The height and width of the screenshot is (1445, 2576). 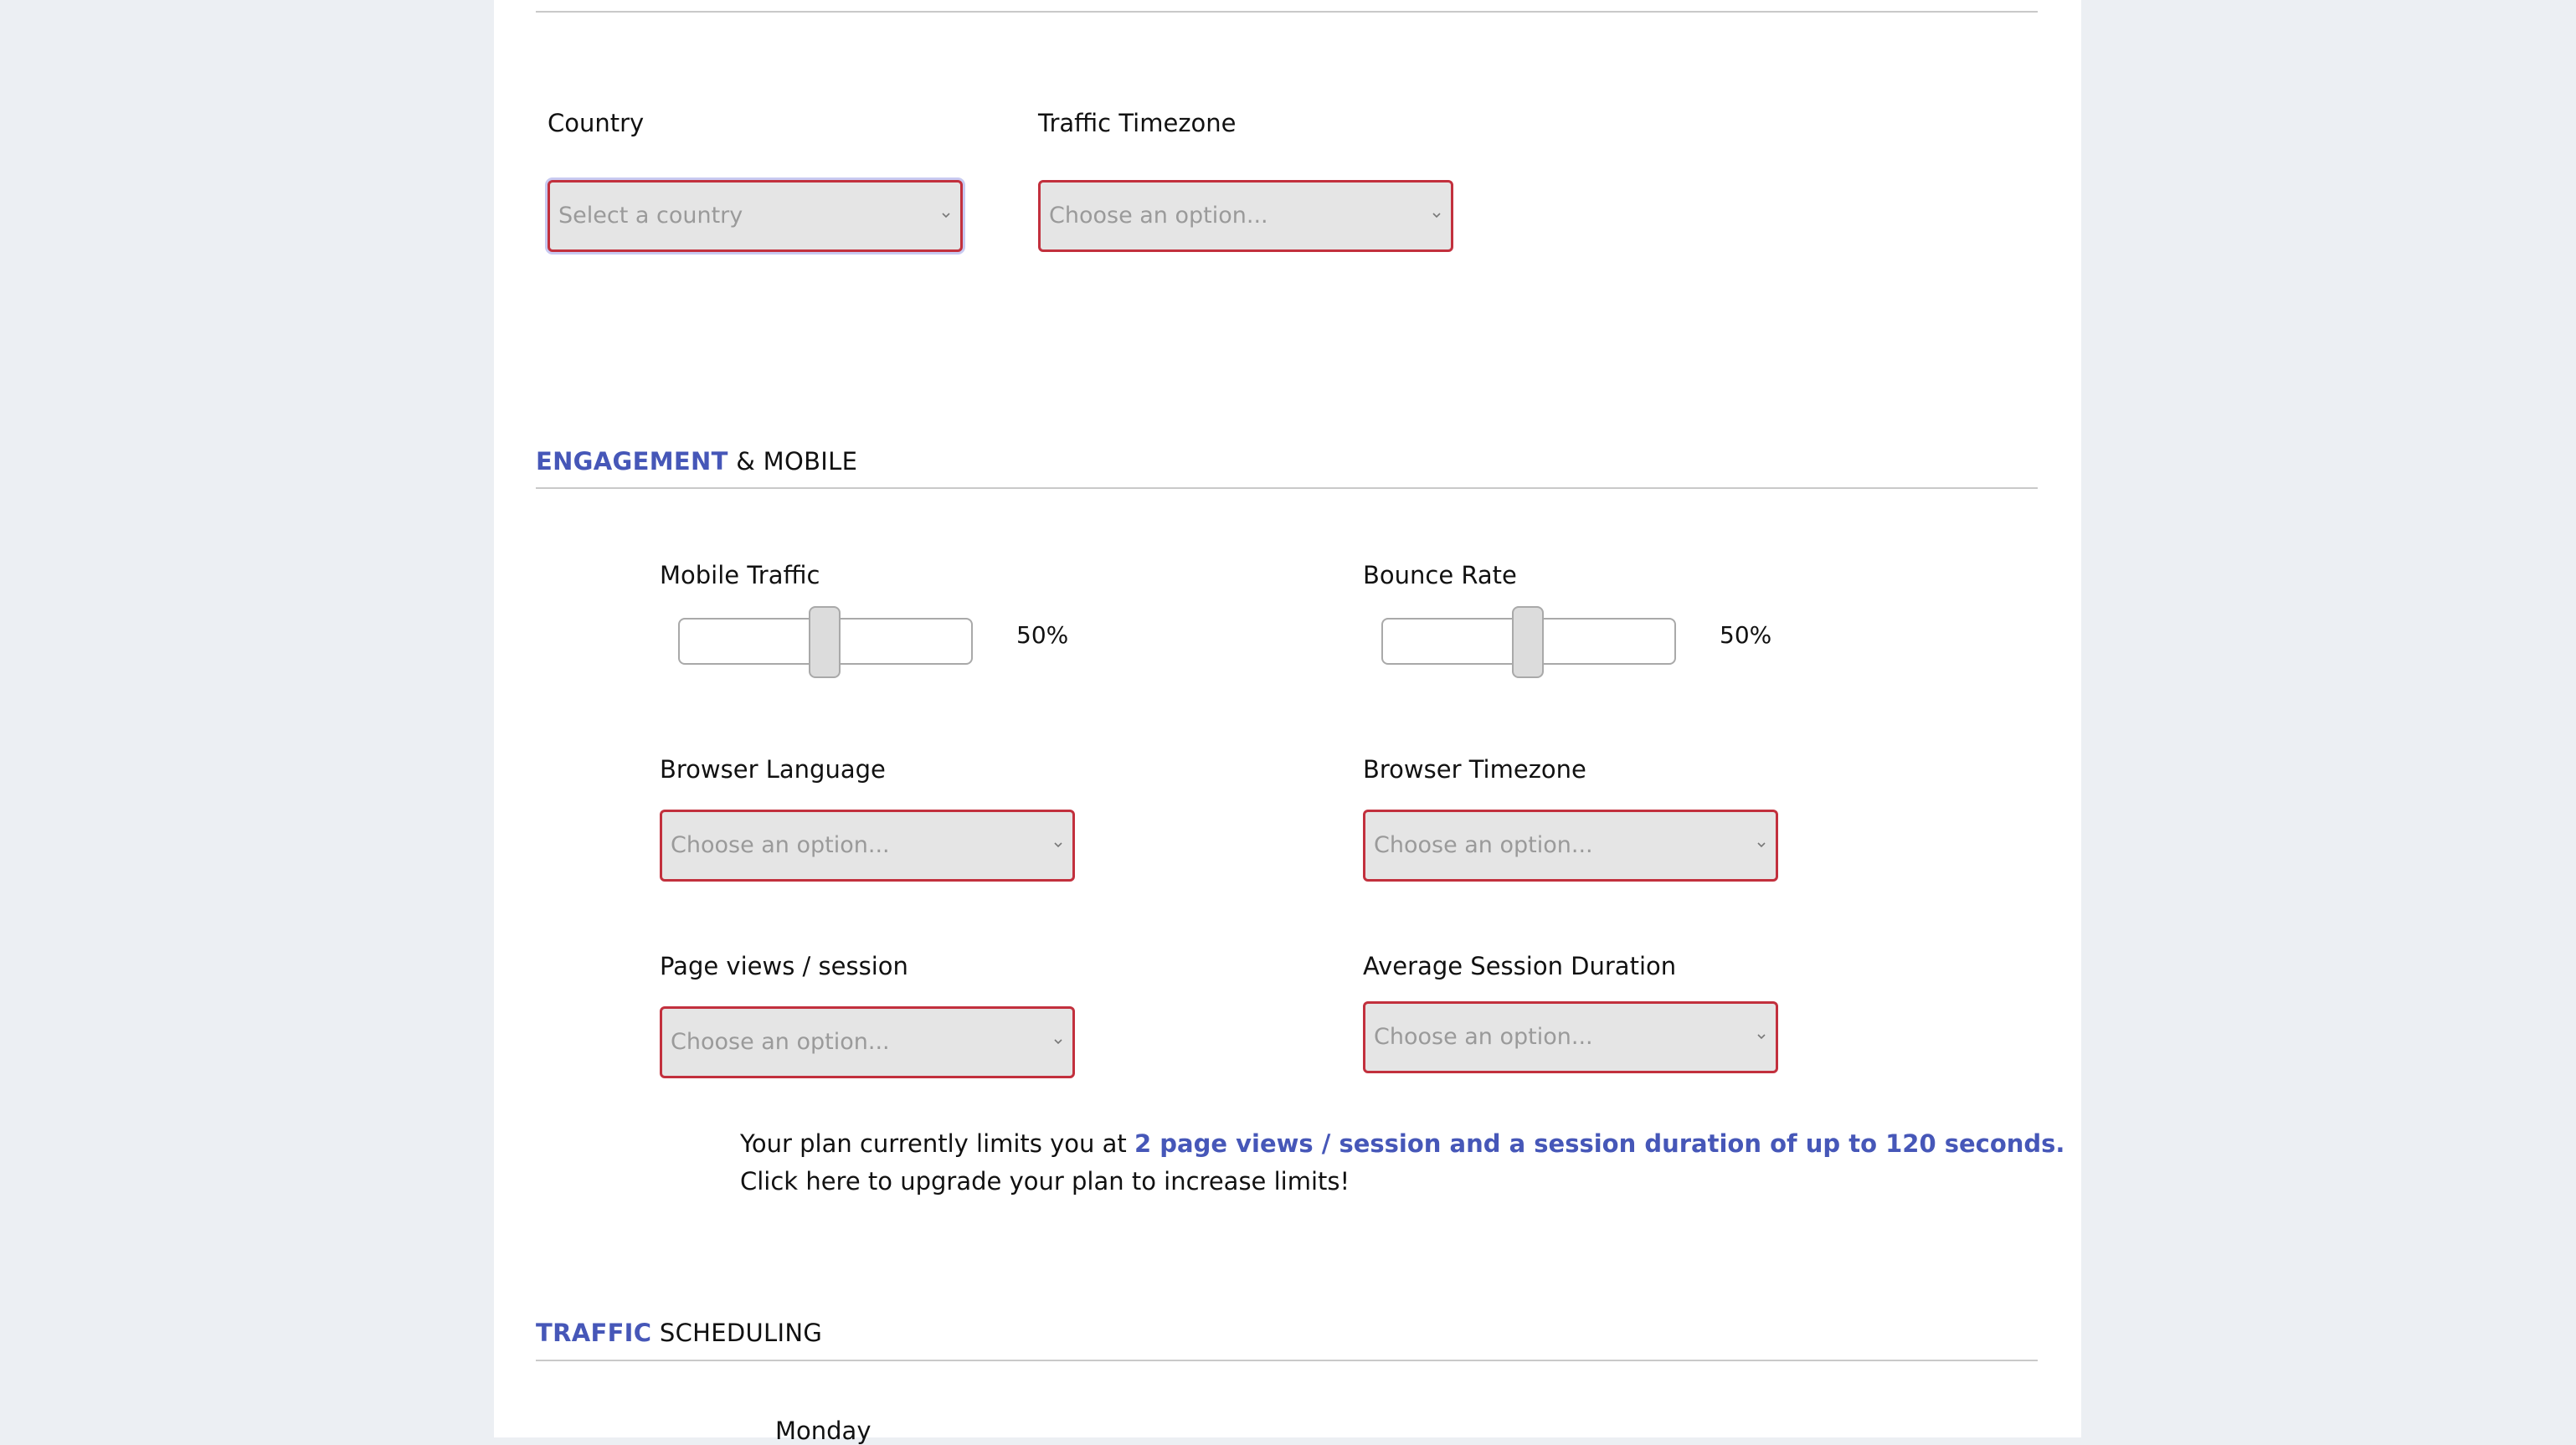 What do you see at coordinates (797, 461) in the screenshot?
I see `engagement-title-rest: & MOBILE` at bounding box center [797, 461].